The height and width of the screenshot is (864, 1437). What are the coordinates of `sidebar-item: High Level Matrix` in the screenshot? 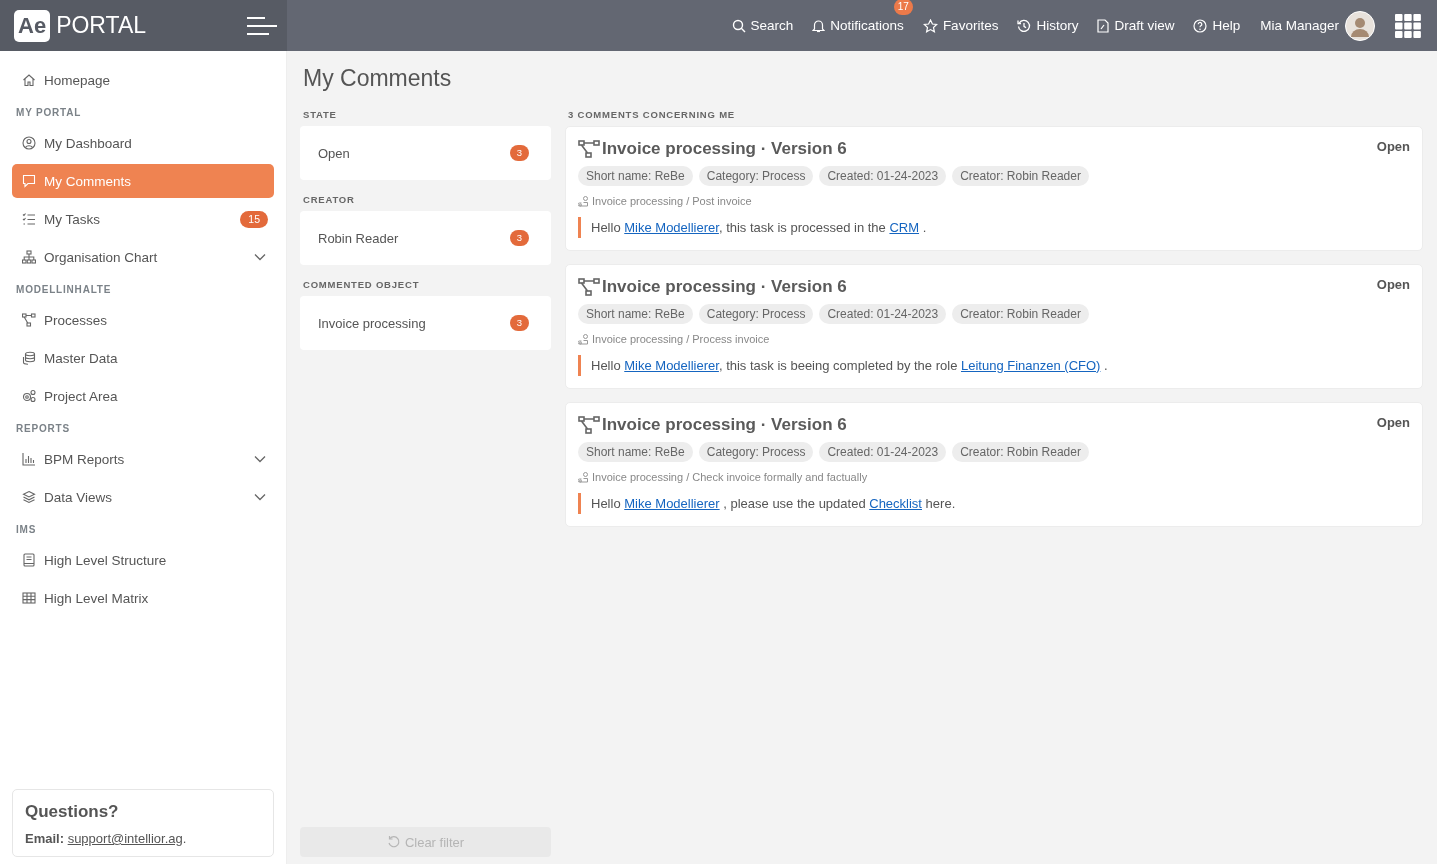 It's located at (143, 598).